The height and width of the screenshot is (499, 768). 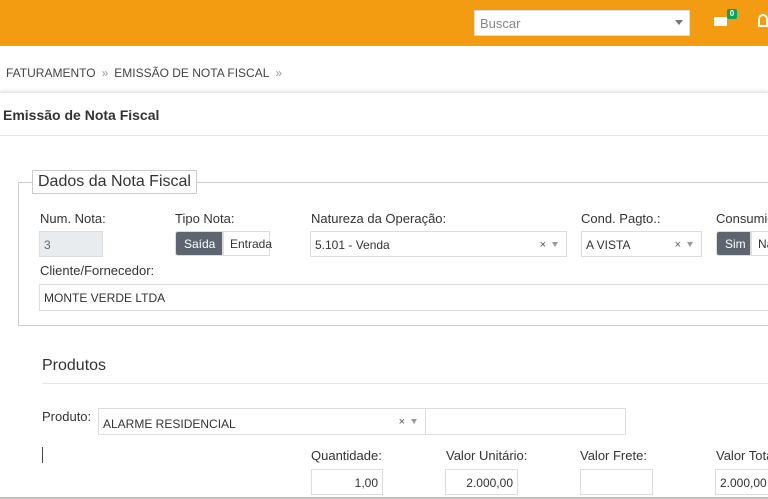 I want to click on natureza-select: 5.101 - Venda ×, so click(x=438, y=244).